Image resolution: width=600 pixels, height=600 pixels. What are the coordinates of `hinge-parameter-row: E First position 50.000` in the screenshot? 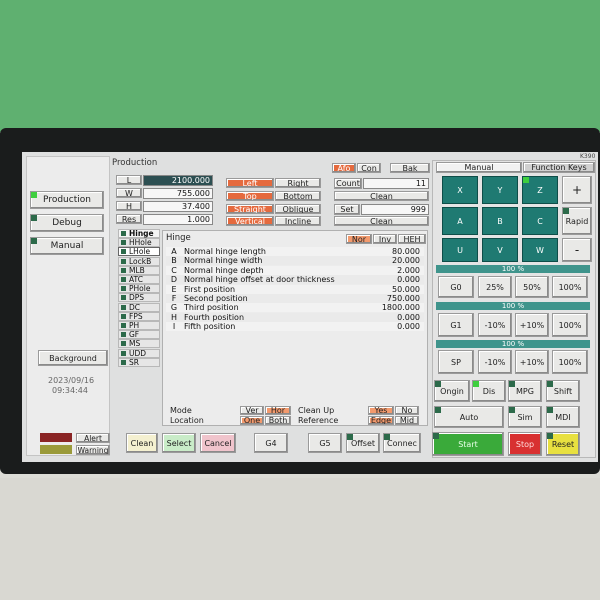 It's located at (295, 289).